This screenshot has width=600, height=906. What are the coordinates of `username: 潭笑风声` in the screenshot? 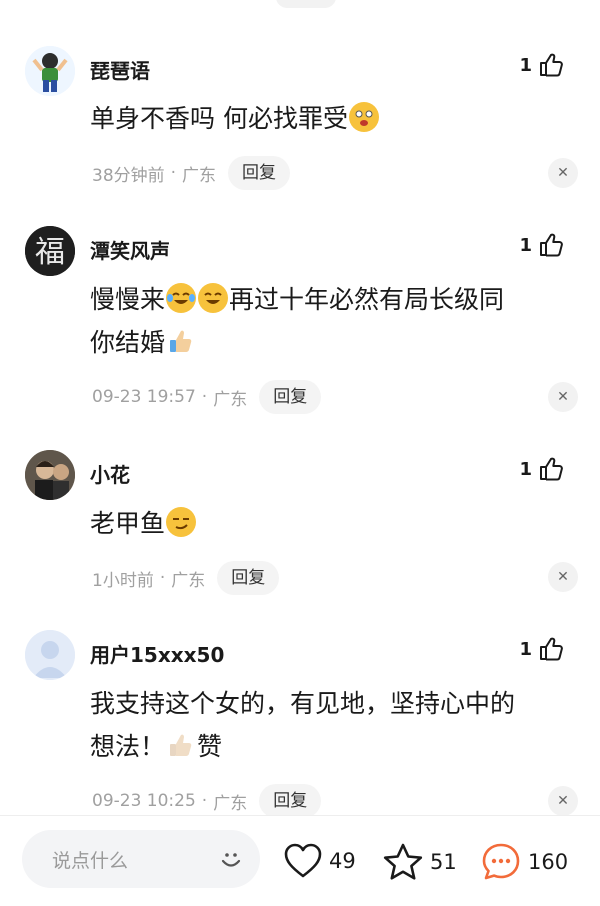 It's located at (130, 249).